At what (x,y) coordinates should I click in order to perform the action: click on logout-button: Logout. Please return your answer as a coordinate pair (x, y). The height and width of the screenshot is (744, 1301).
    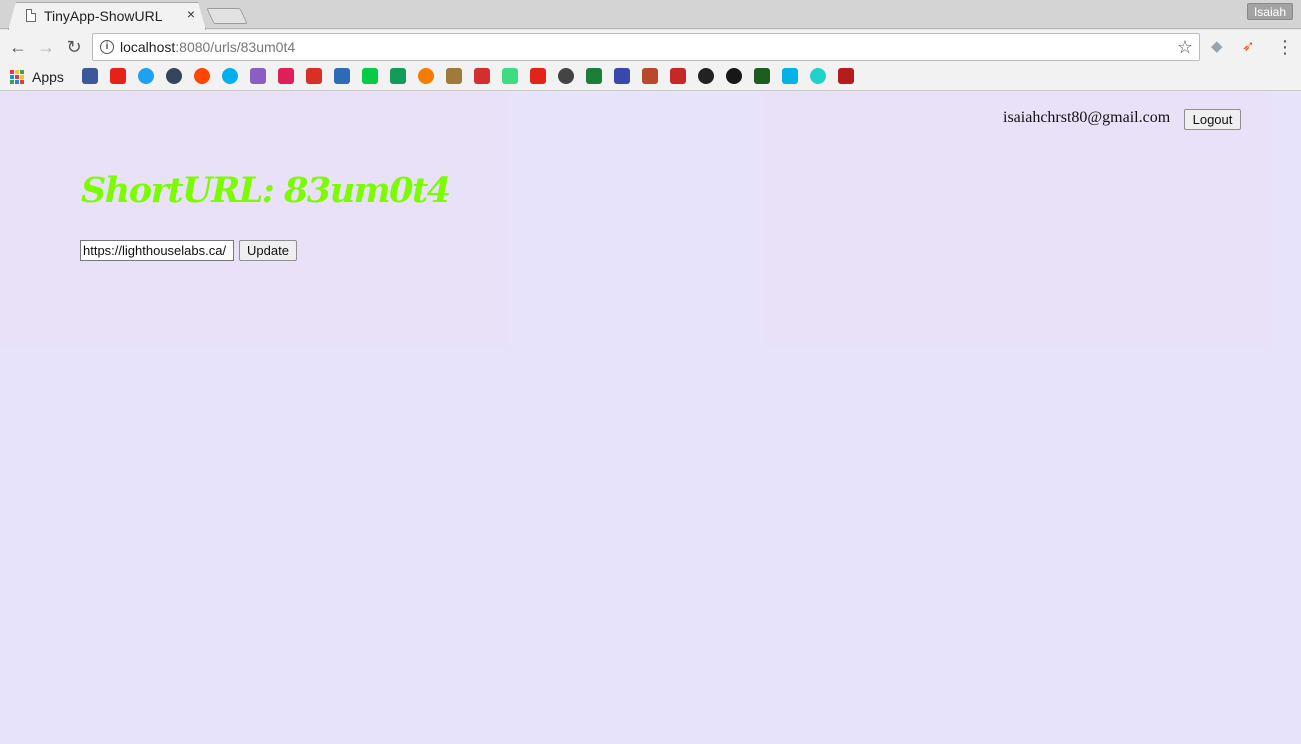
    Looking at the image, I should click on (1212, 119).